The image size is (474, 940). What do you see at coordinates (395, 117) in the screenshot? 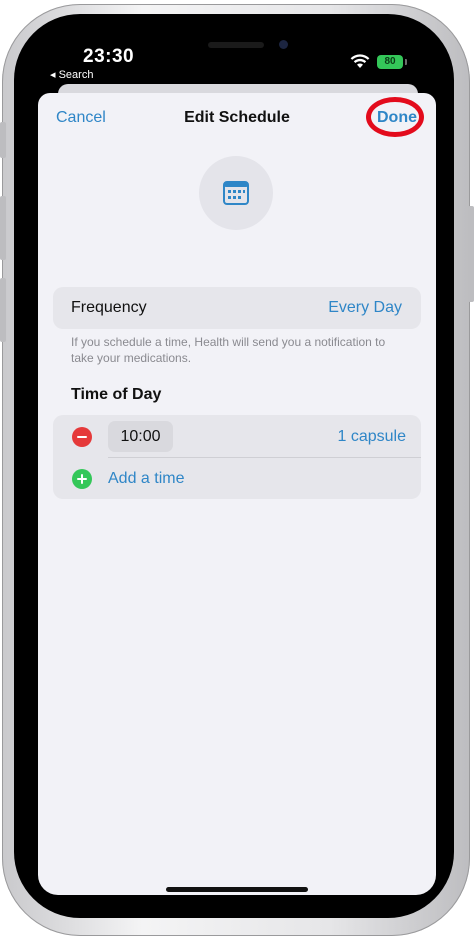
I see `done-highlight-ring` at bounding box center [395, 117].